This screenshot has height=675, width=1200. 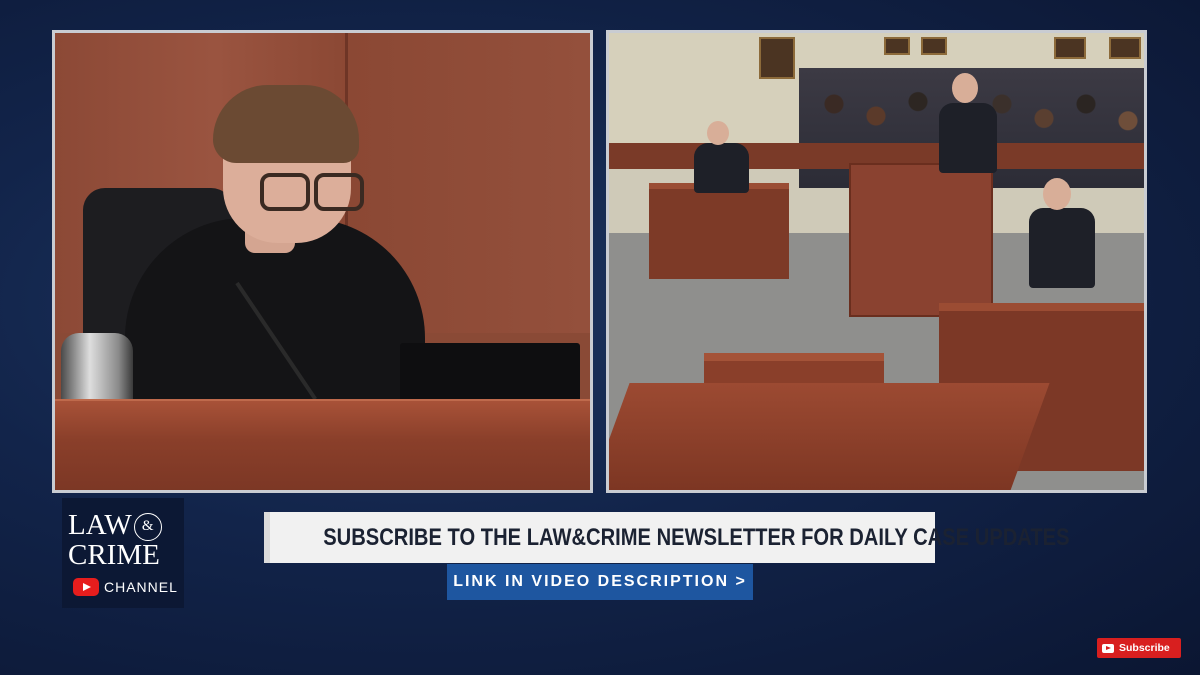 I want to click on logo-word-law: LAW, so click(x=100, y=525).